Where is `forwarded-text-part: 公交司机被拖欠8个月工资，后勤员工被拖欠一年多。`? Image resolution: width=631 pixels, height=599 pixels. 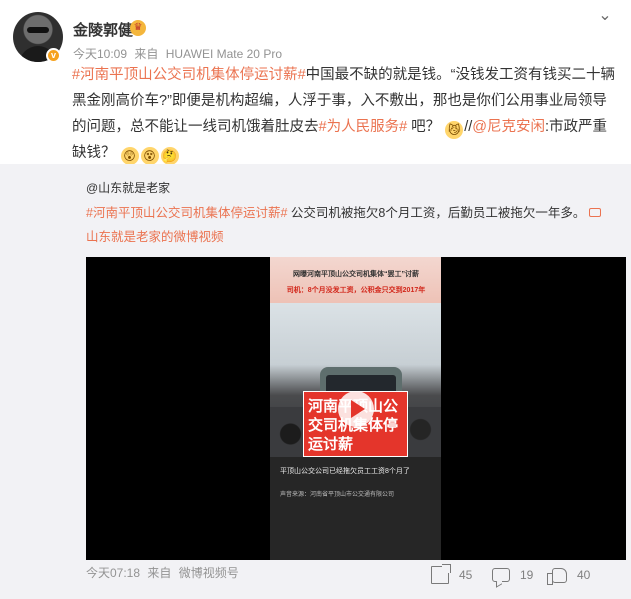 forwarded-text-part: 公交司机被拖欠8个月工资，后勤员工被拖欠一年多。 is located at coordinates (436, 213).